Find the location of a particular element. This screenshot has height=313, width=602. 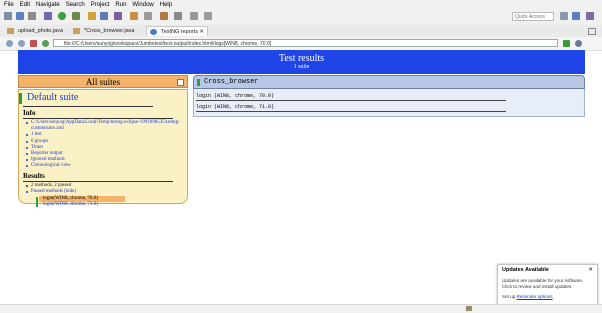

all-suites-label: All suites is located at coordinates (103, 82).